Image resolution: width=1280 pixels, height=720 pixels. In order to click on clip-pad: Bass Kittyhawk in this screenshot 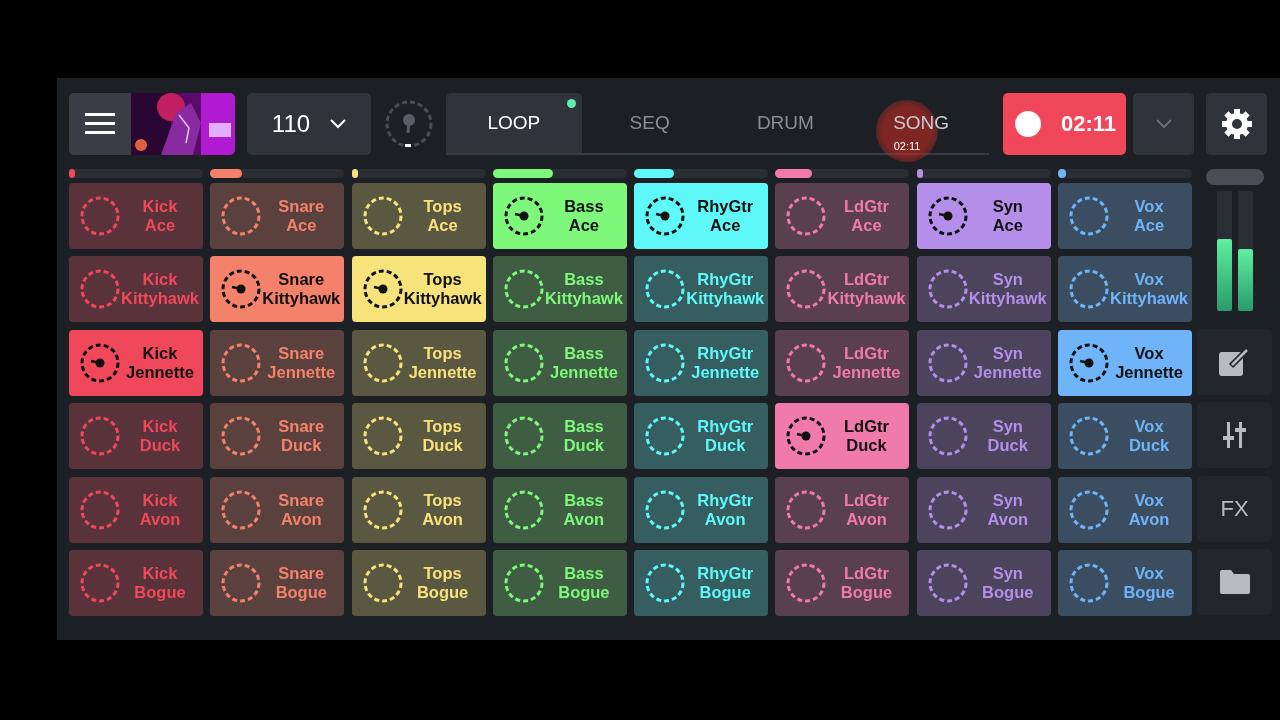, I will do `click(559, 289)`.